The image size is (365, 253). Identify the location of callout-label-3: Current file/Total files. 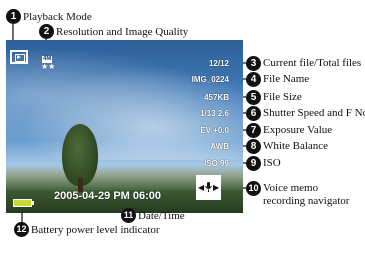
(312, 63).